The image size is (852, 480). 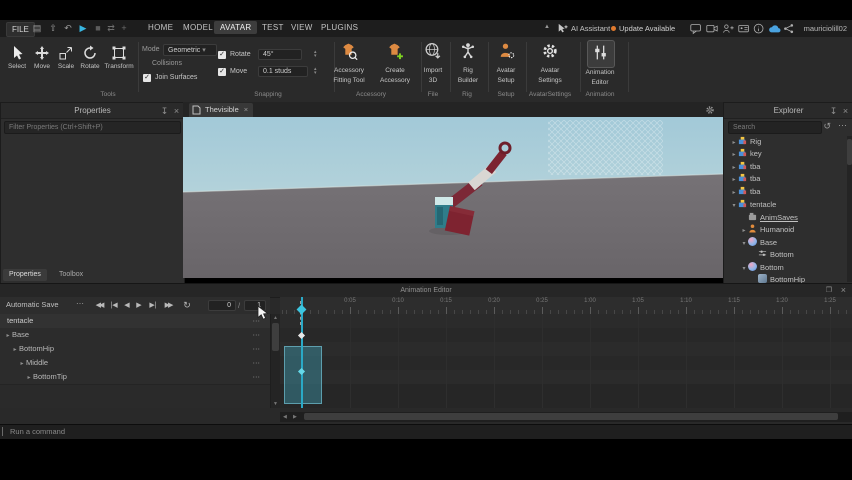 What do you see at coordinates (825, 28) in the screenshot?
I see `username-label: mauriciolill02` at bounding box center [825, 28].